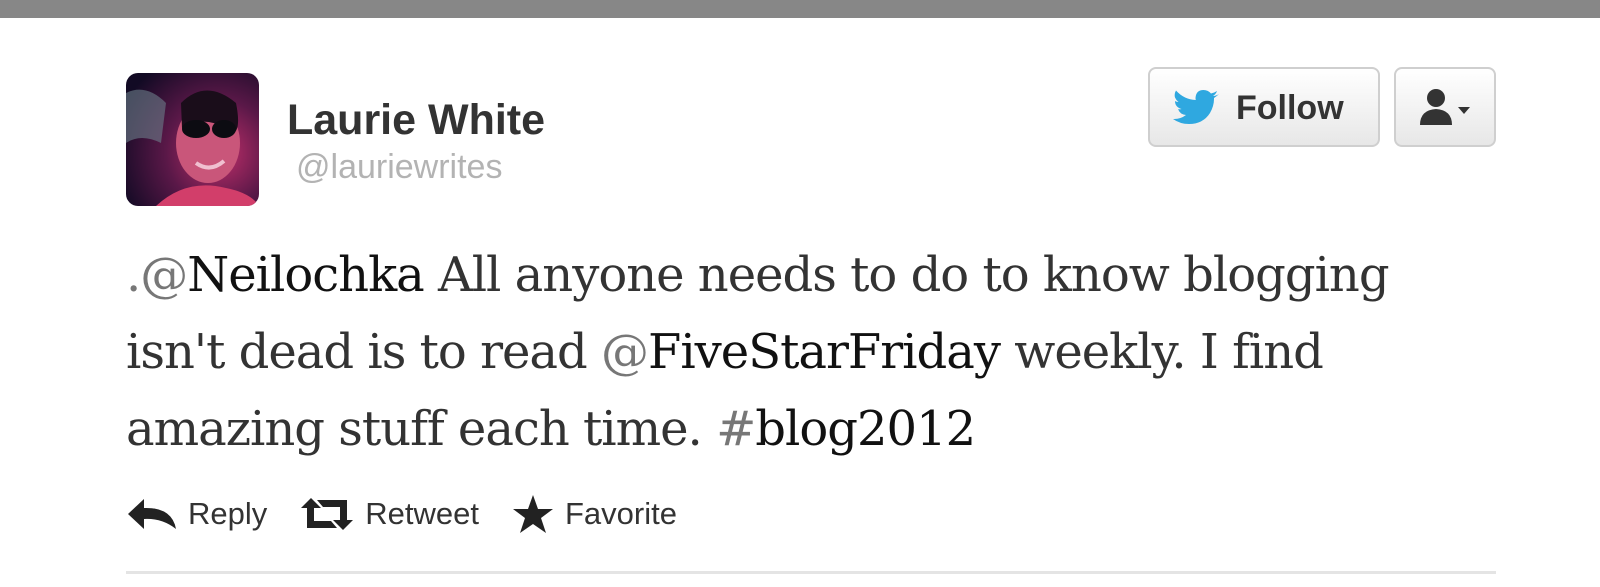 The width and height of the screenshot is (1600, 587). Describe the element at coordinates (533, 514) in the screenshot. I see `star-icon` at that location.